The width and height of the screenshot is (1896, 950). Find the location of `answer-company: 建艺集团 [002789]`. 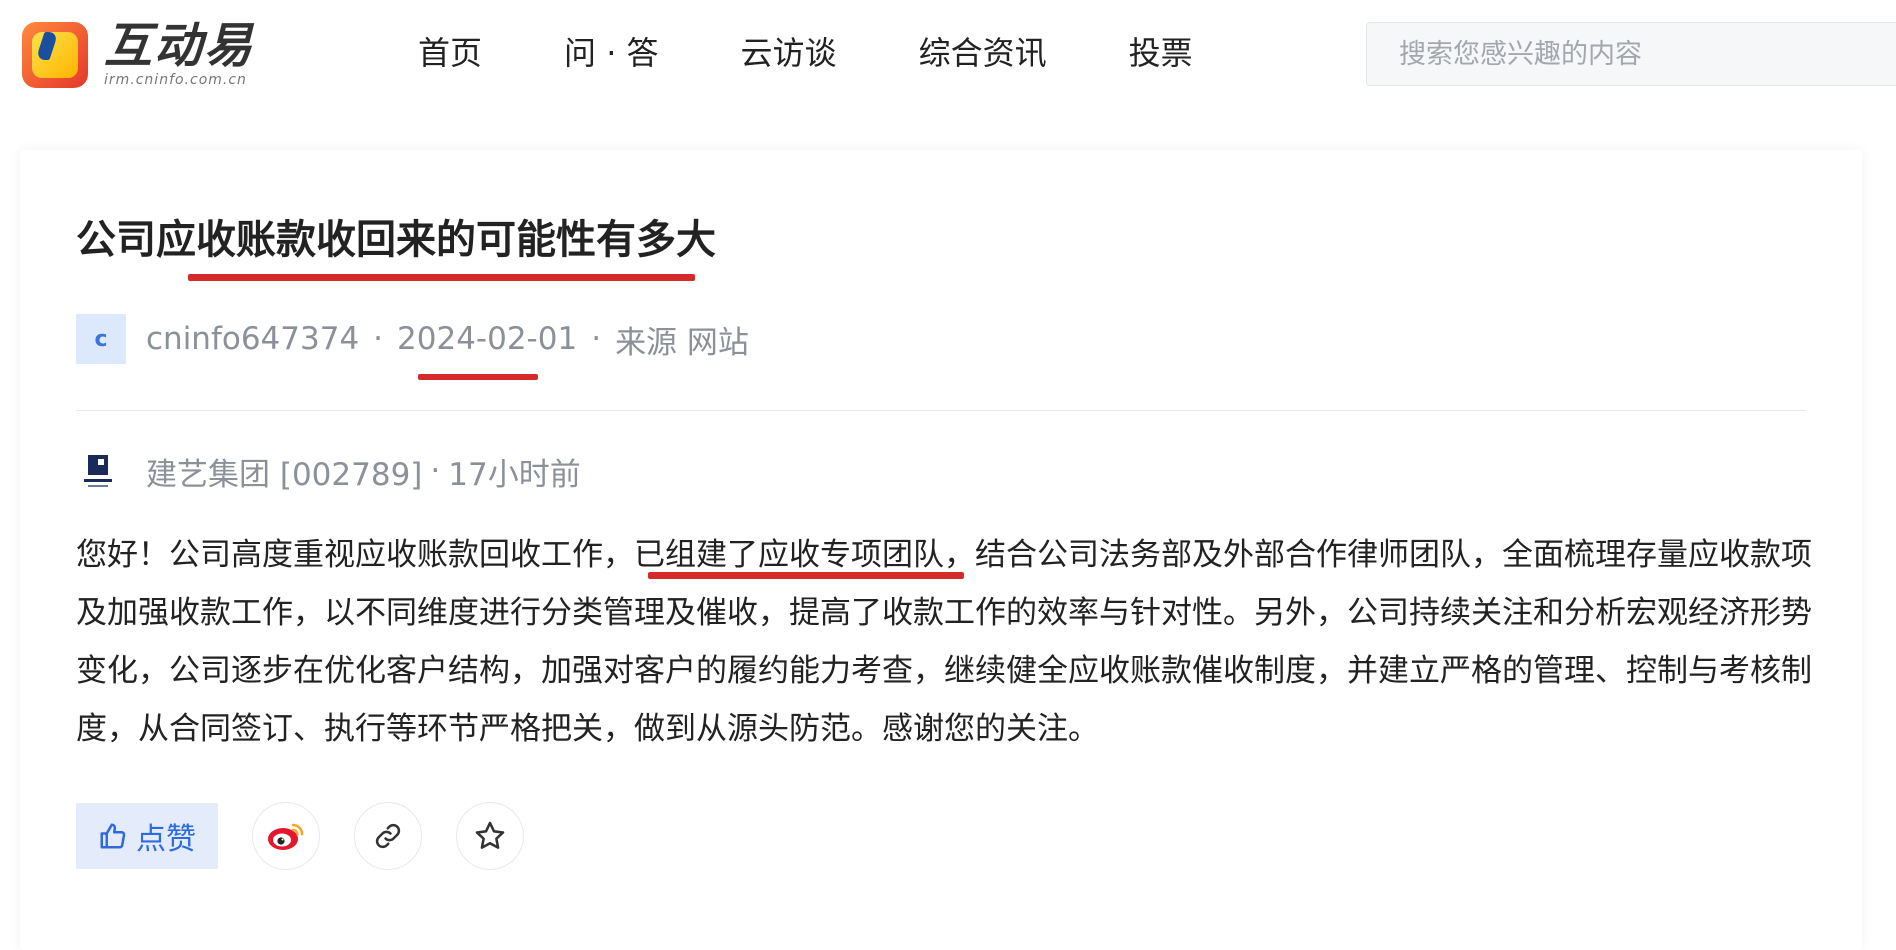

answer-company: 建艺集团 [002789] is located at coordinates (284, 471).